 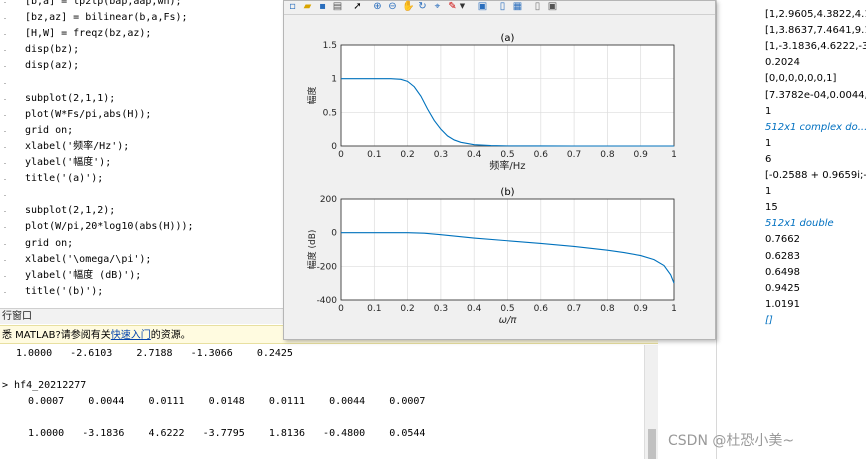 I want to click on code-line: subplot(2,1,2);, so click(x=70, y=211).